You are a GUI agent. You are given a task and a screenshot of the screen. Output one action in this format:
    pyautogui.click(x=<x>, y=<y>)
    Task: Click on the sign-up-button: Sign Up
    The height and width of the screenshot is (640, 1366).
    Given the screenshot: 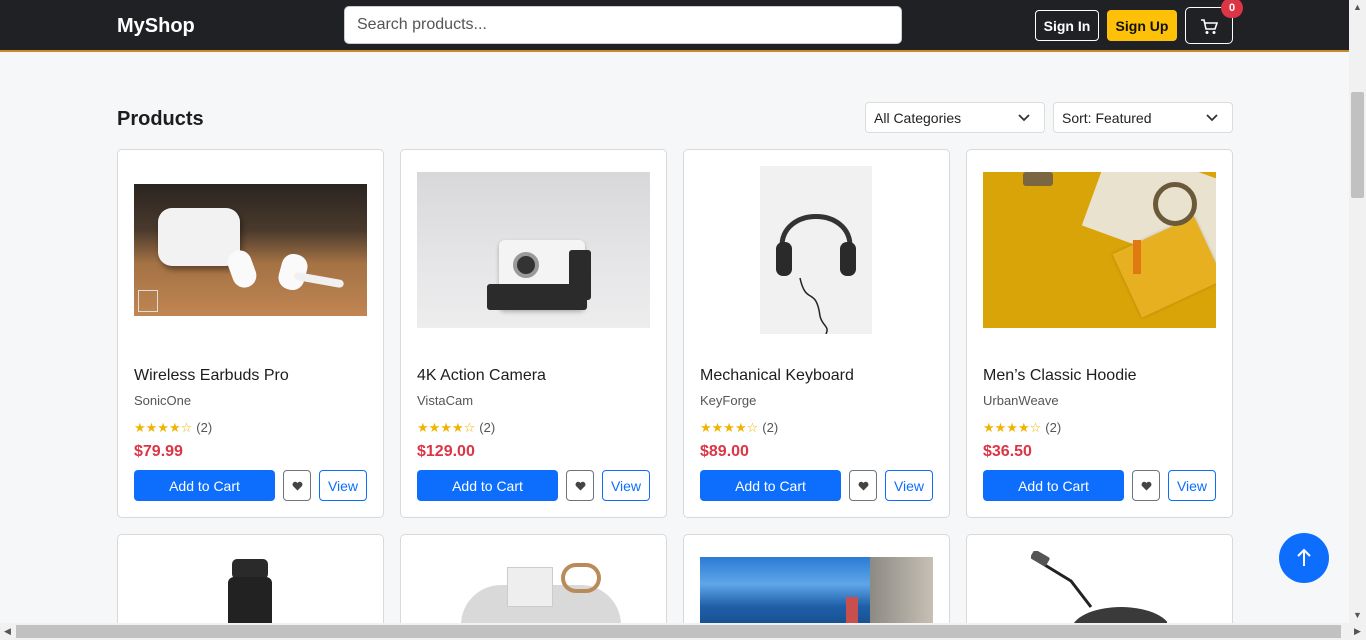 What is the action you would take?
    pyautogui.click(x=1142, y=25)
    